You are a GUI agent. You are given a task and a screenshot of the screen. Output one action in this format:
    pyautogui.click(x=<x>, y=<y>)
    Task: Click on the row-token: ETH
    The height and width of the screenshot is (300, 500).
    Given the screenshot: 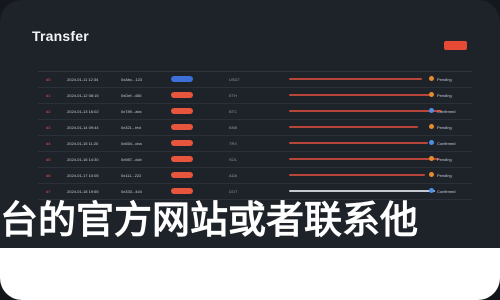 What is the action you would take?
    pyautogui.click(x=233, y=95)
    